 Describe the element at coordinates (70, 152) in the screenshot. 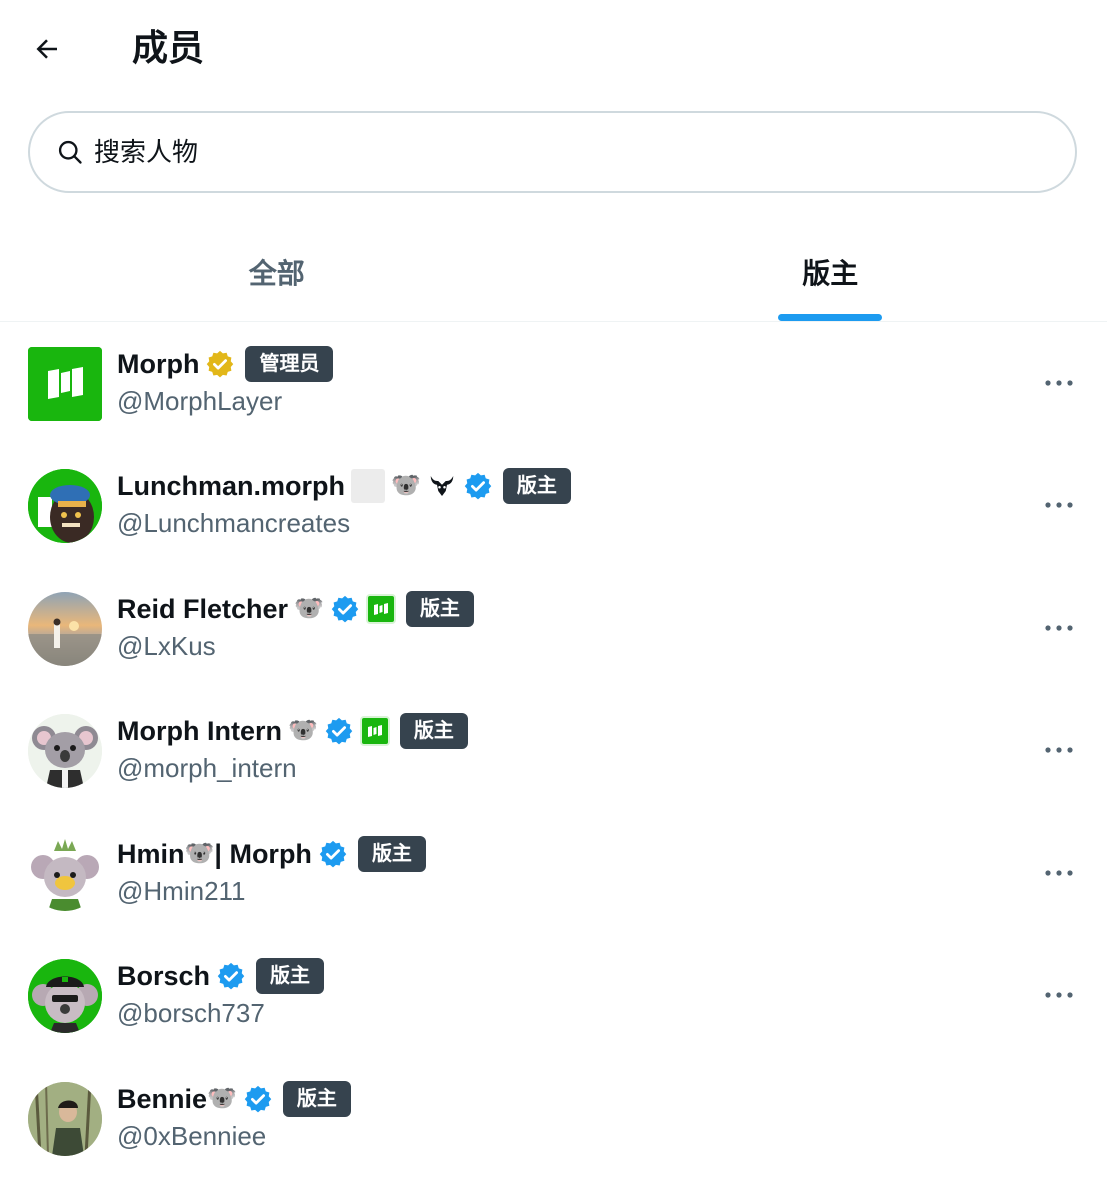

I see `search-icon` at that location.